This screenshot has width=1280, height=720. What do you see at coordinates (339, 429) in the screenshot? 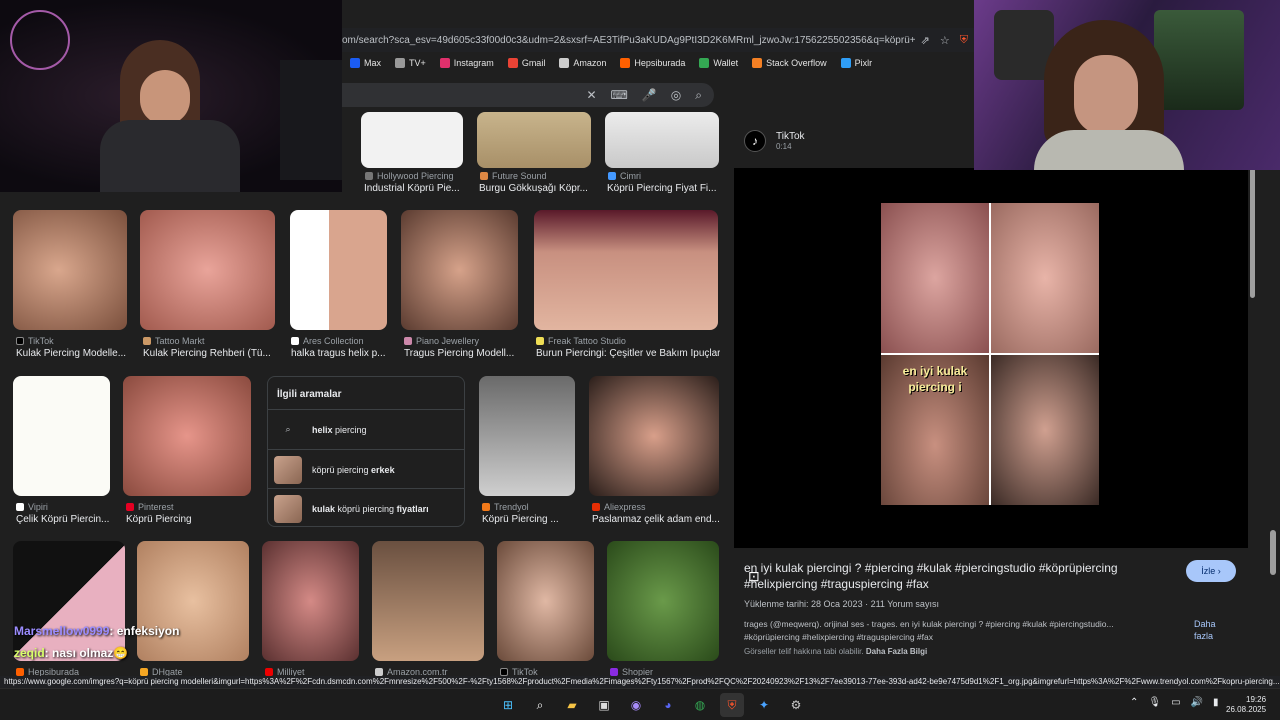
I see `related-label: helix piercing` at bounding box center [339, 429].